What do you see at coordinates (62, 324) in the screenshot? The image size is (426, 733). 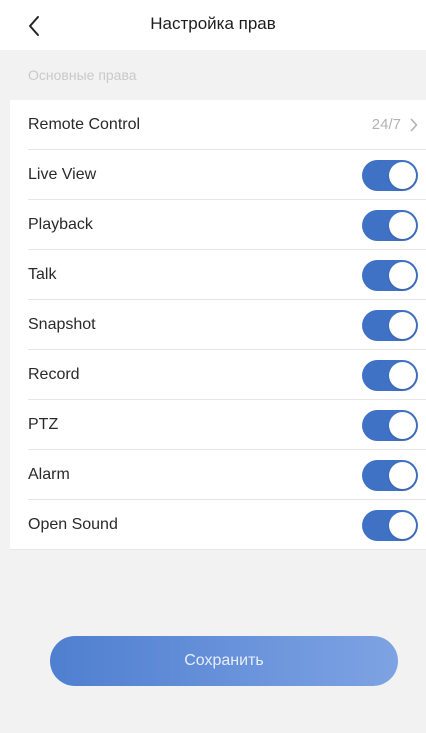 I see `permission-label: Snapshot` at bounding box center [62, 324].